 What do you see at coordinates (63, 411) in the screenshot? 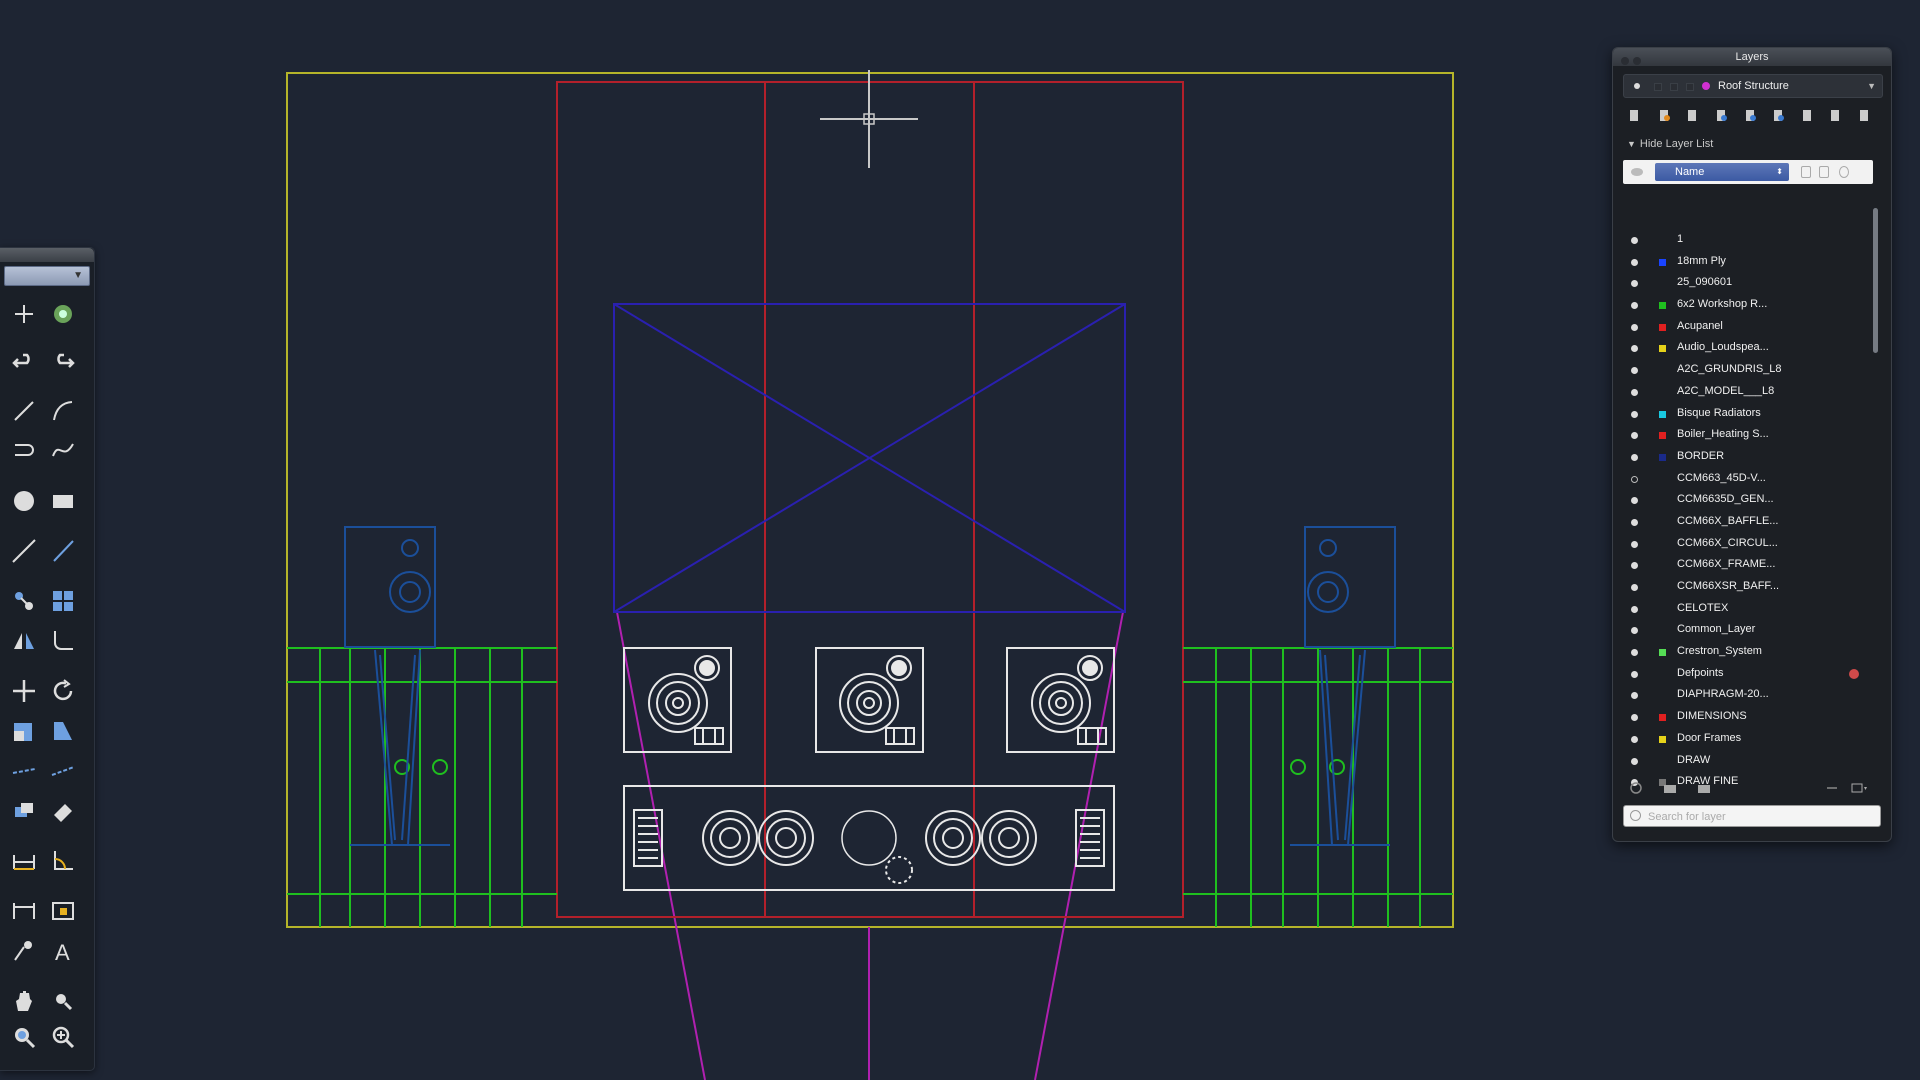
I see `arc-icon` at bounding box center [63, 411].